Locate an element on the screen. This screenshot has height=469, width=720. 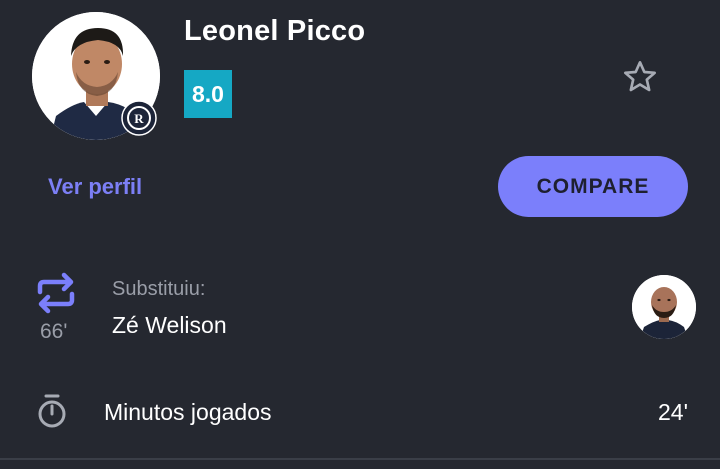
remo-club-crest-icon: R is located at coordinates (139, 118).